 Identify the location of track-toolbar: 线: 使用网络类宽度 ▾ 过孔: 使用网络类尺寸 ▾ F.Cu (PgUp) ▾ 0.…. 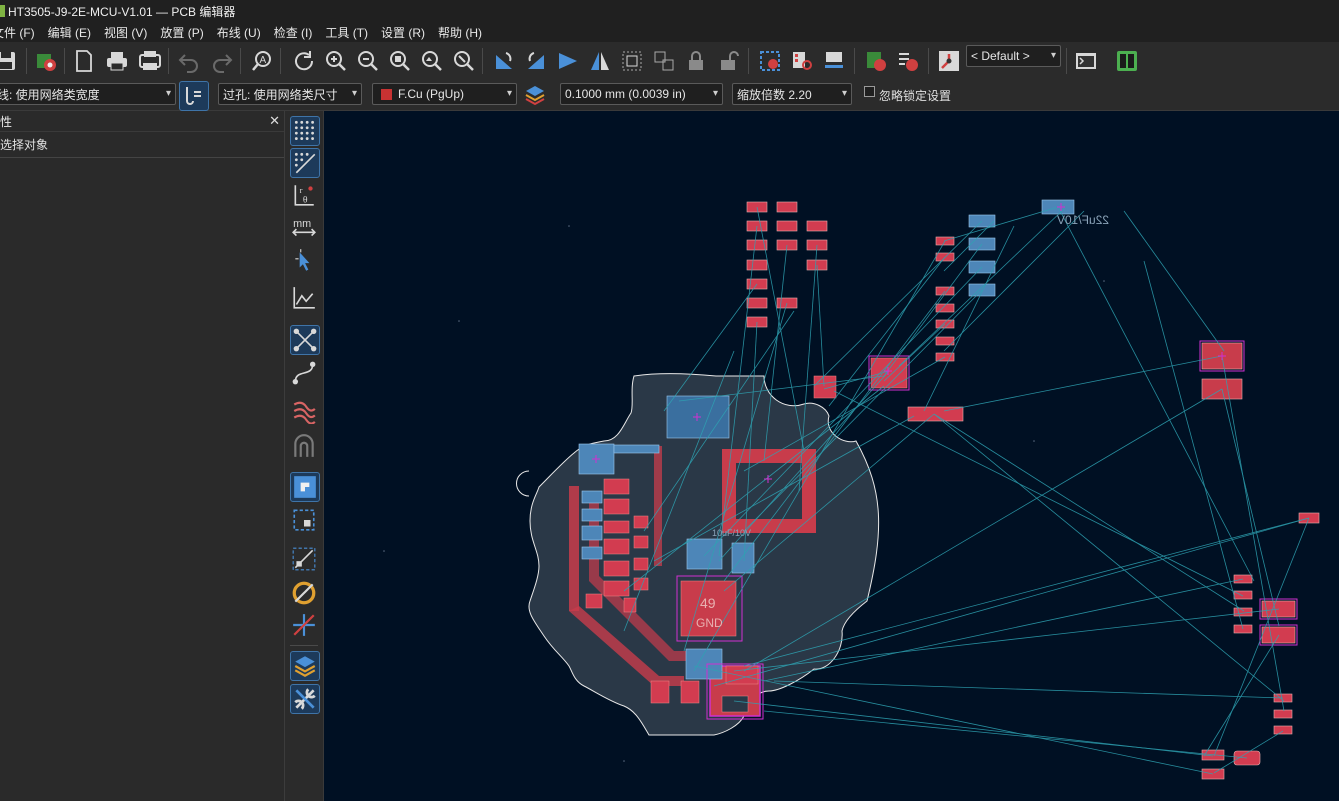
(669, 95).